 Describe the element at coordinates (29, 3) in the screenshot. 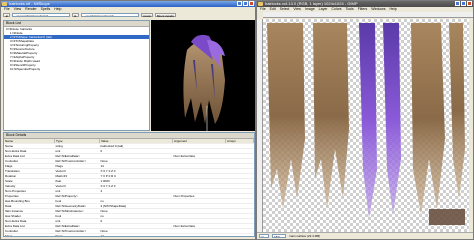

I see `nifskope-title: hairlocks.nif - NifSkope` at that location.